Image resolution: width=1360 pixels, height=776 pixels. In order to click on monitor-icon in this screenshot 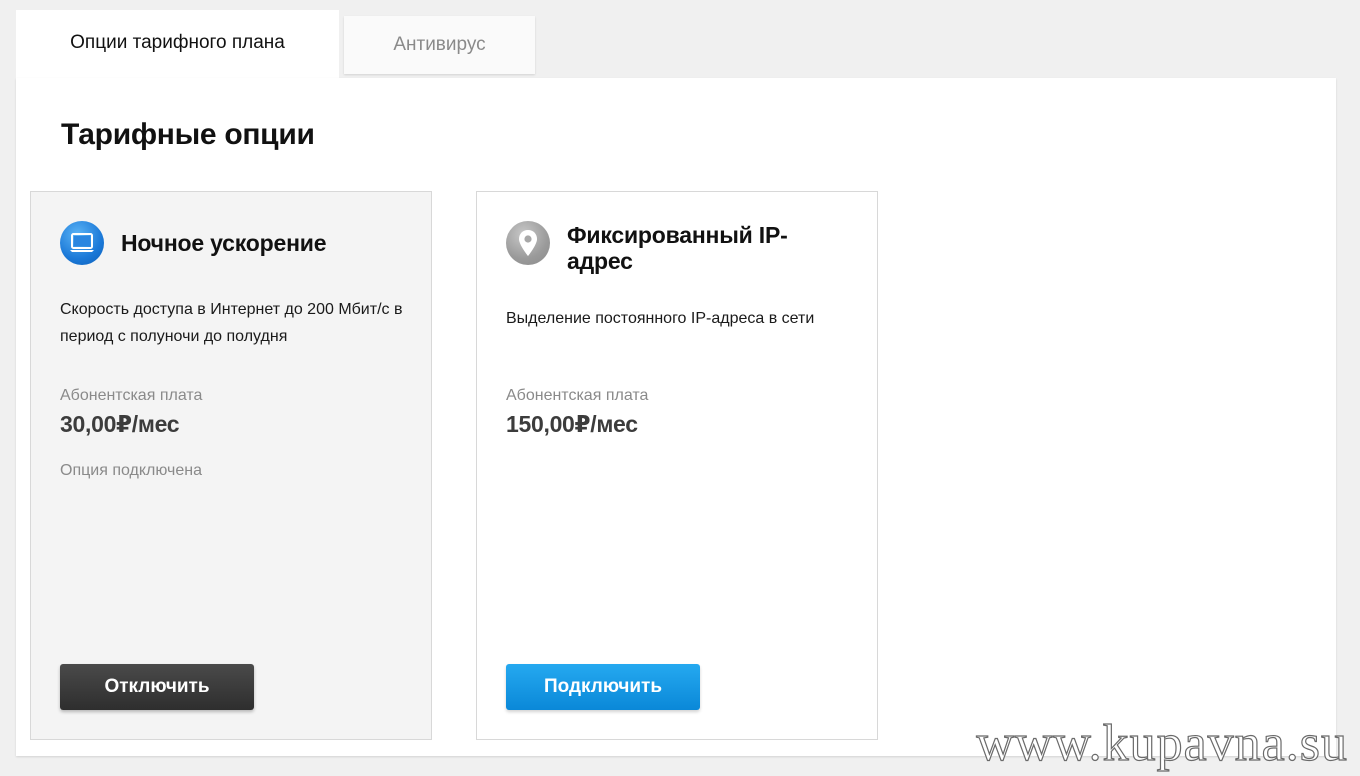, I will do `click(82, 243)`.